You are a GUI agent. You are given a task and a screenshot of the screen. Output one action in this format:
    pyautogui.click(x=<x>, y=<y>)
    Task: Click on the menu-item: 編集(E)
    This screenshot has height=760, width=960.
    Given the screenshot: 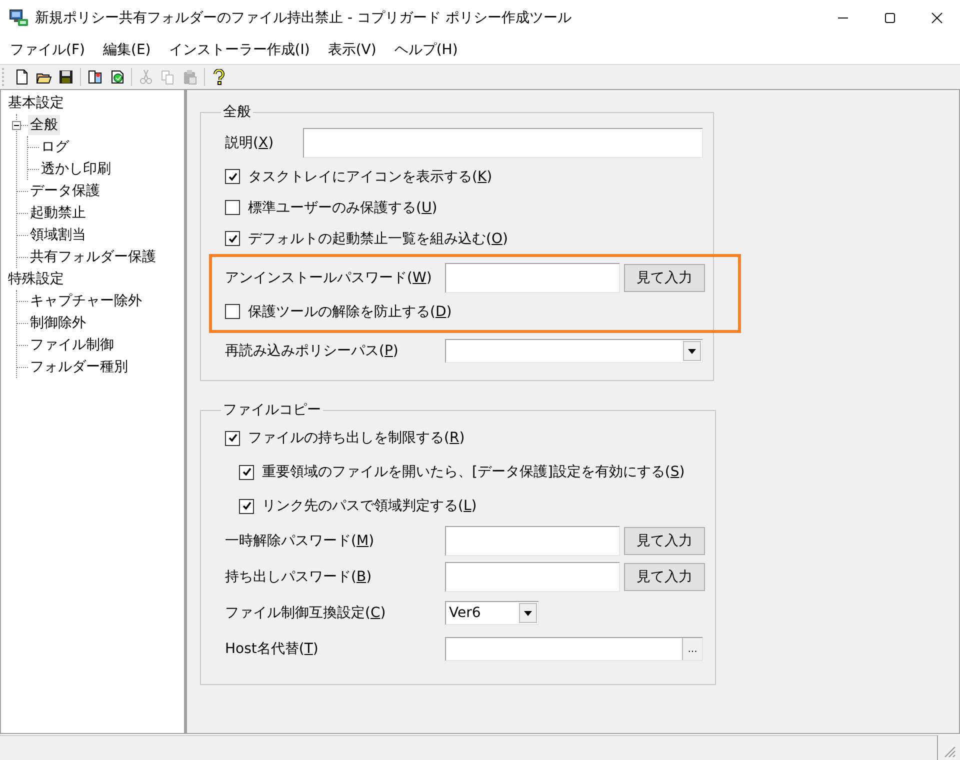 What is the action you would take?
    pyautogui.click(x=126, y=50)
    